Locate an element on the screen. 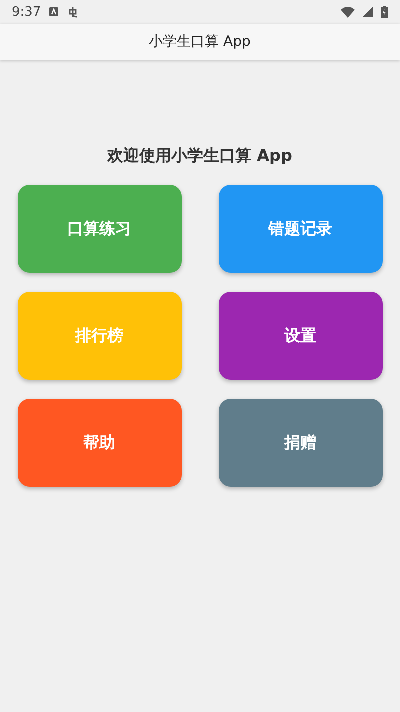 The image size is (400, 712). welcome-heading: 欢迎使用小学生口算 App is located at coordinates (200, 156).